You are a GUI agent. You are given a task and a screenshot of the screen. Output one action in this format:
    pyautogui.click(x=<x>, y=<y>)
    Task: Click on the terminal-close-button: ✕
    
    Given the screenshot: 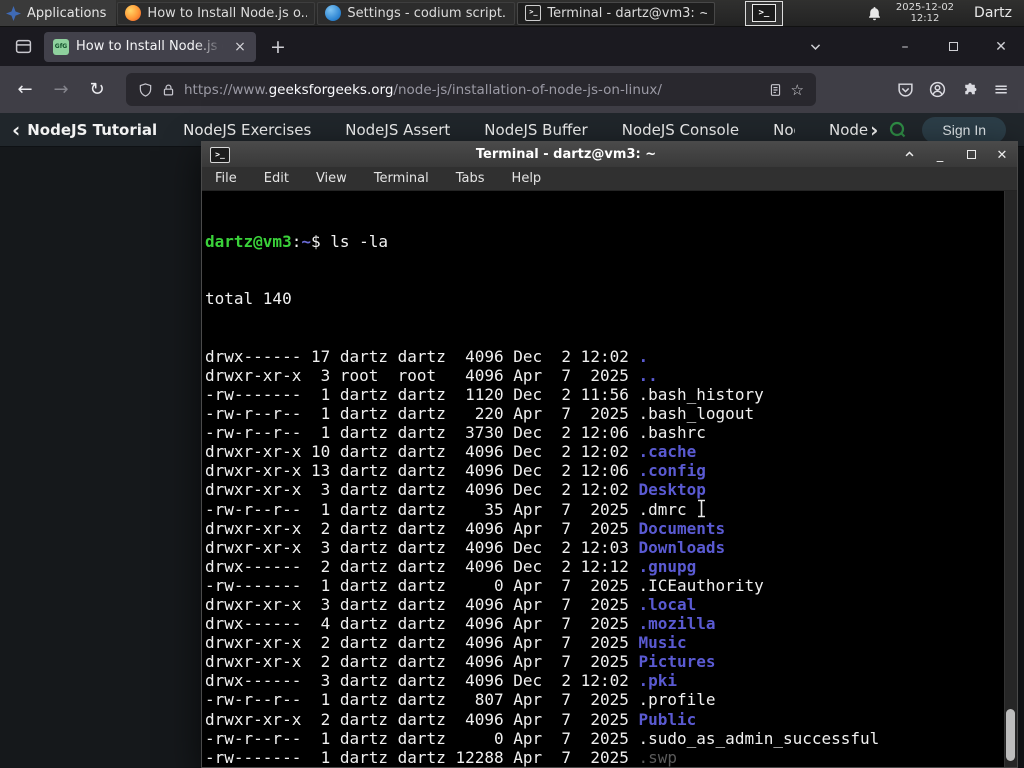 What is the action you would take?
    pyautogui.click(x=1002, y=155)
    